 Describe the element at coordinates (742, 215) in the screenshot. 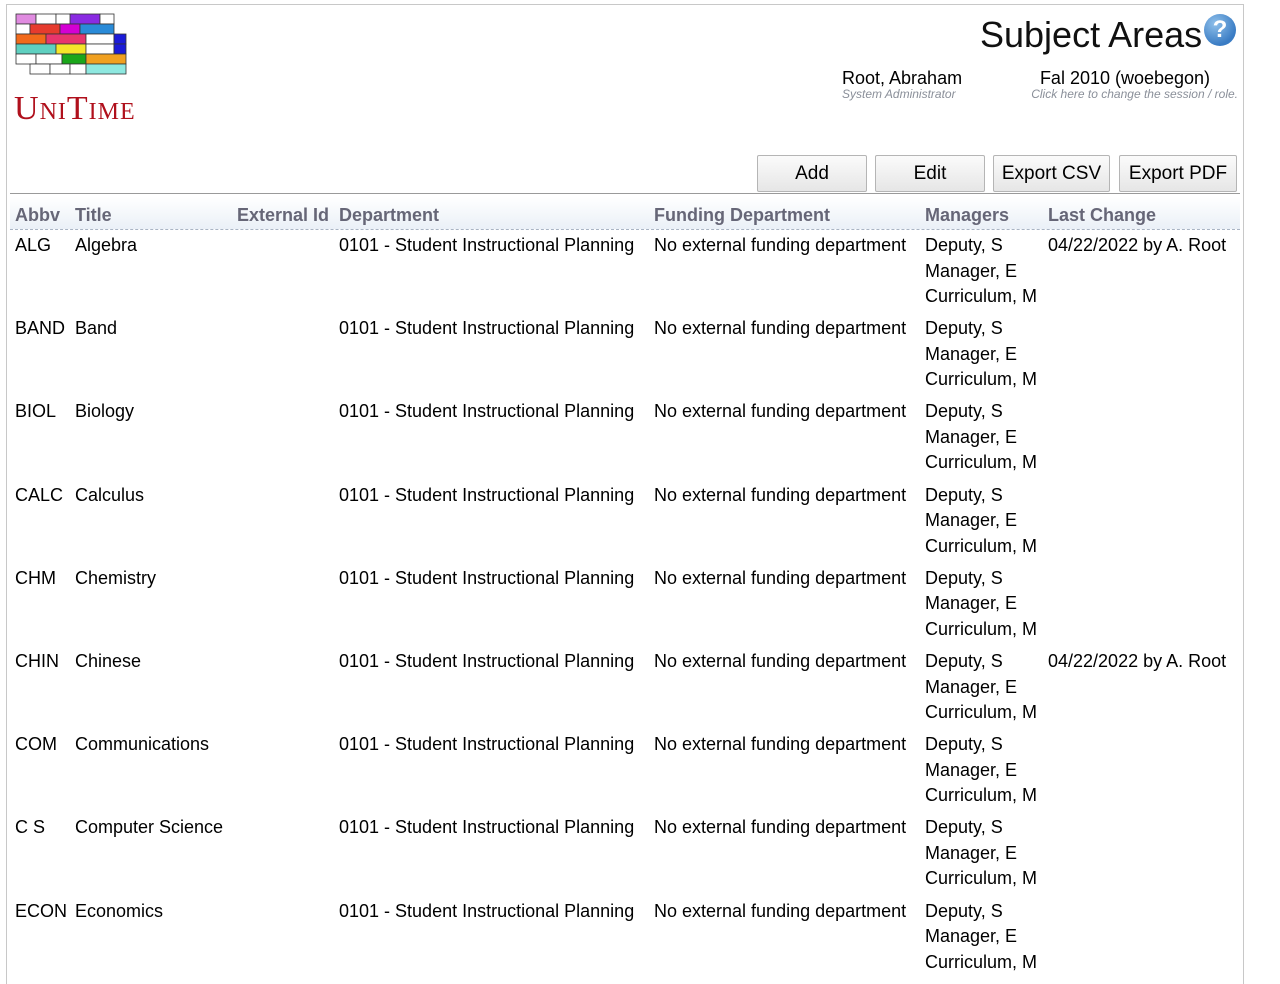

I see `column-header-funding-department: Funding Department` at that location.